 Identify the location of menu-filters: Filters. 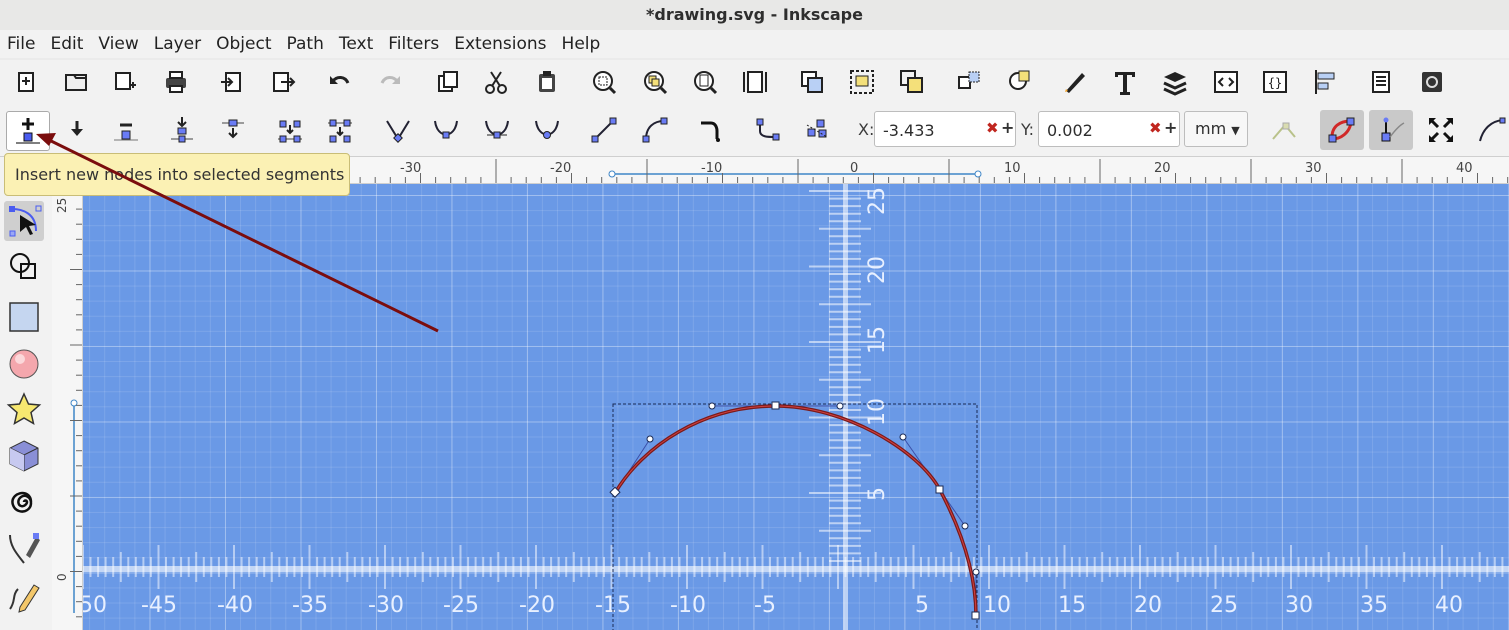
(414, 44).